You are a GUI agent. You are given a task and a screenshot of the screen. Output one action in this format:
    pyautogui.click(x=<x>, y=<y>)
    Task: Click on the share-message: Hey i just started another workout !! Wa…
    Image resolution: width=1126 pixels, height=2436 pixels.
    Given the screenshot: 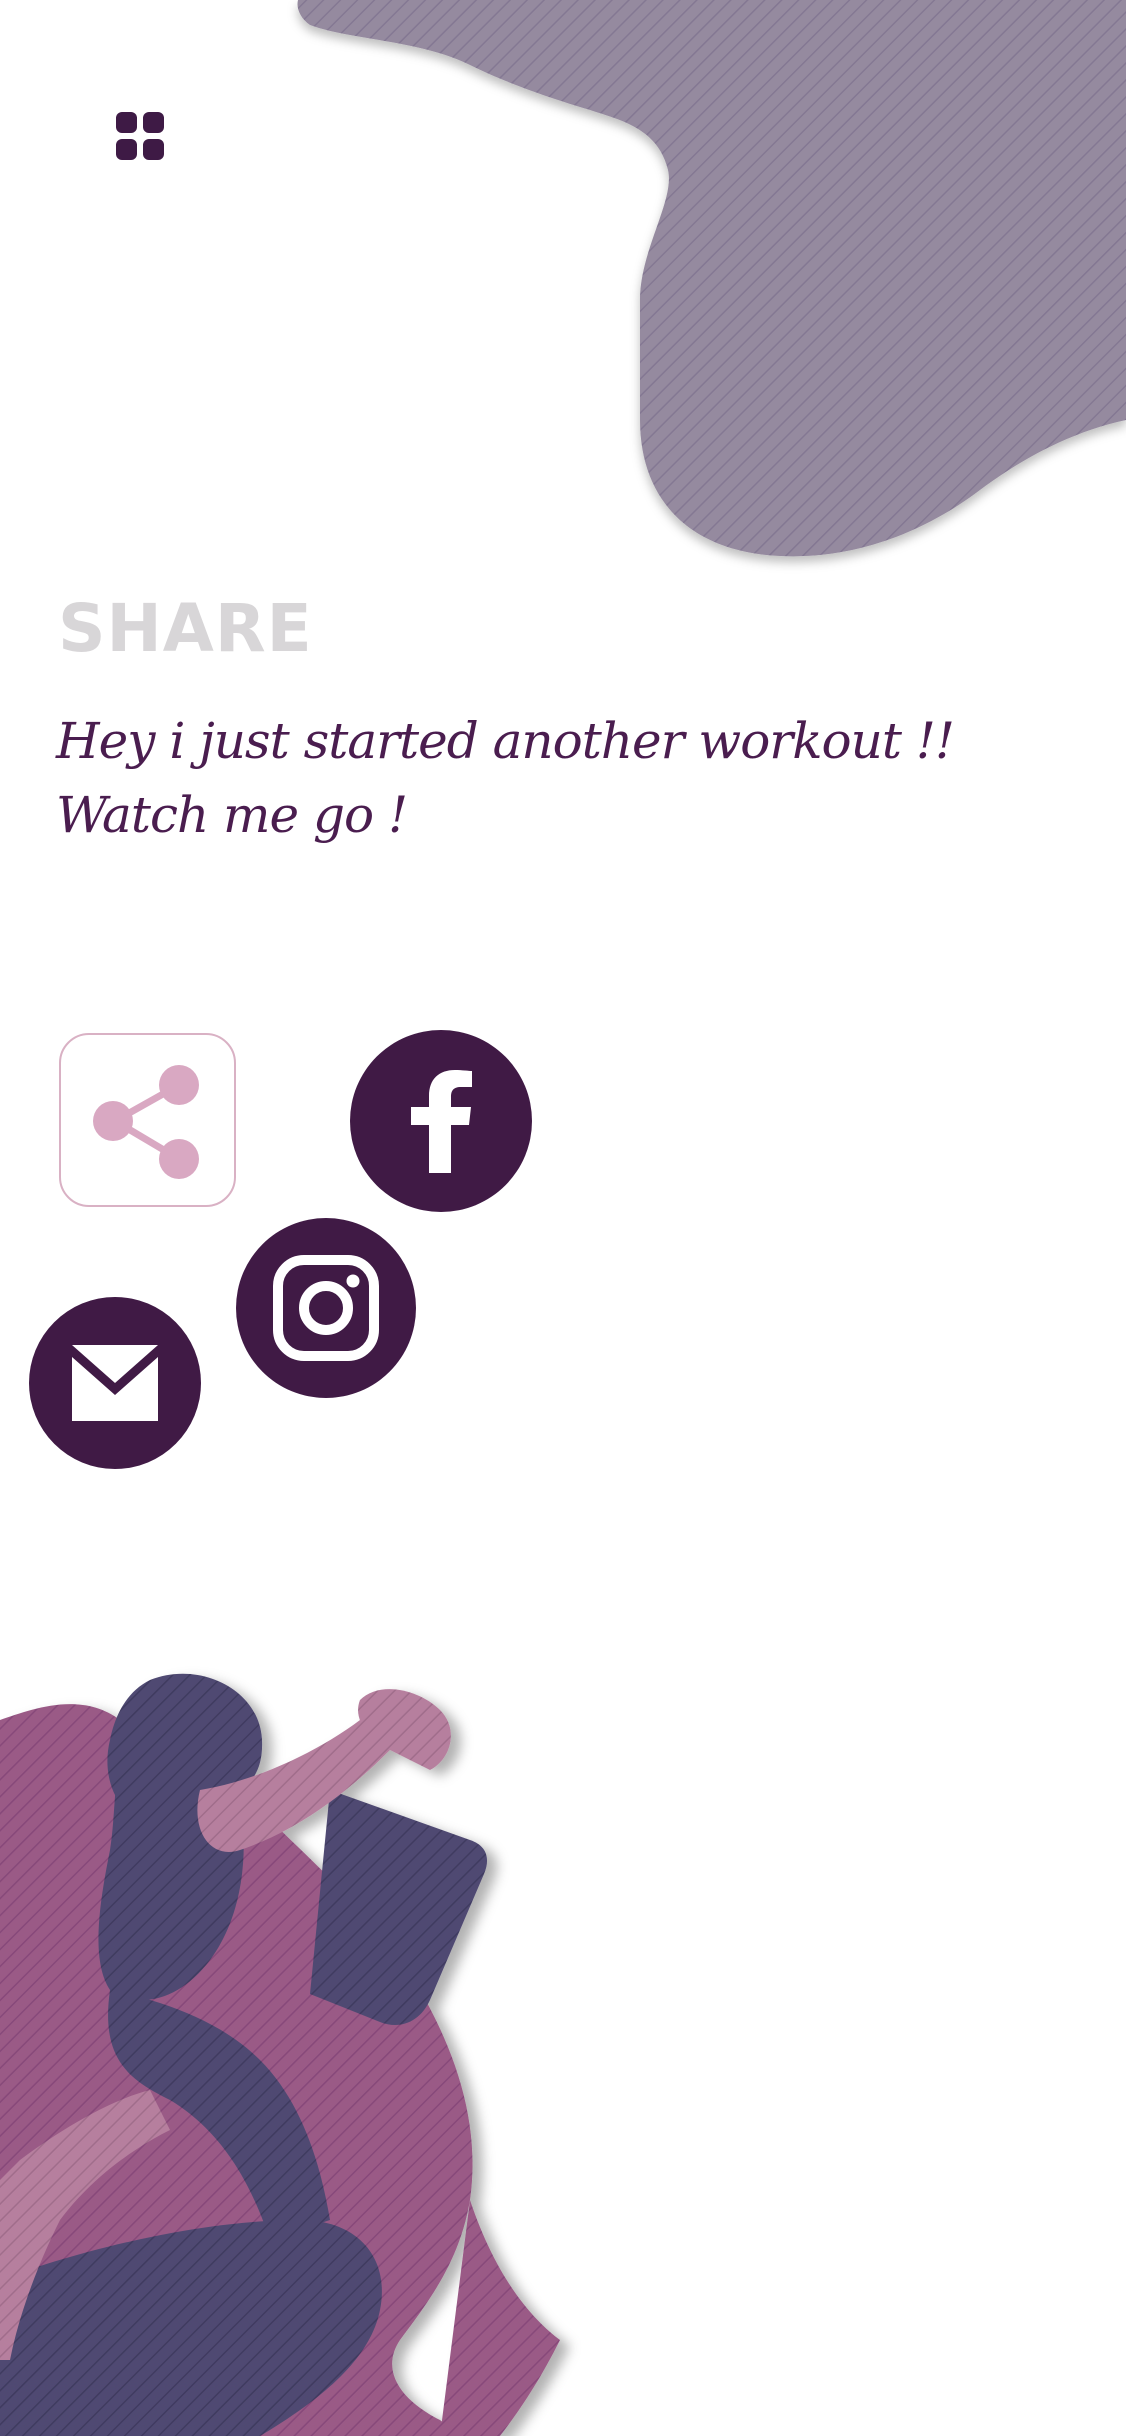 What is the action you would take?
    pyautogui.click(x=505, y=778)
    